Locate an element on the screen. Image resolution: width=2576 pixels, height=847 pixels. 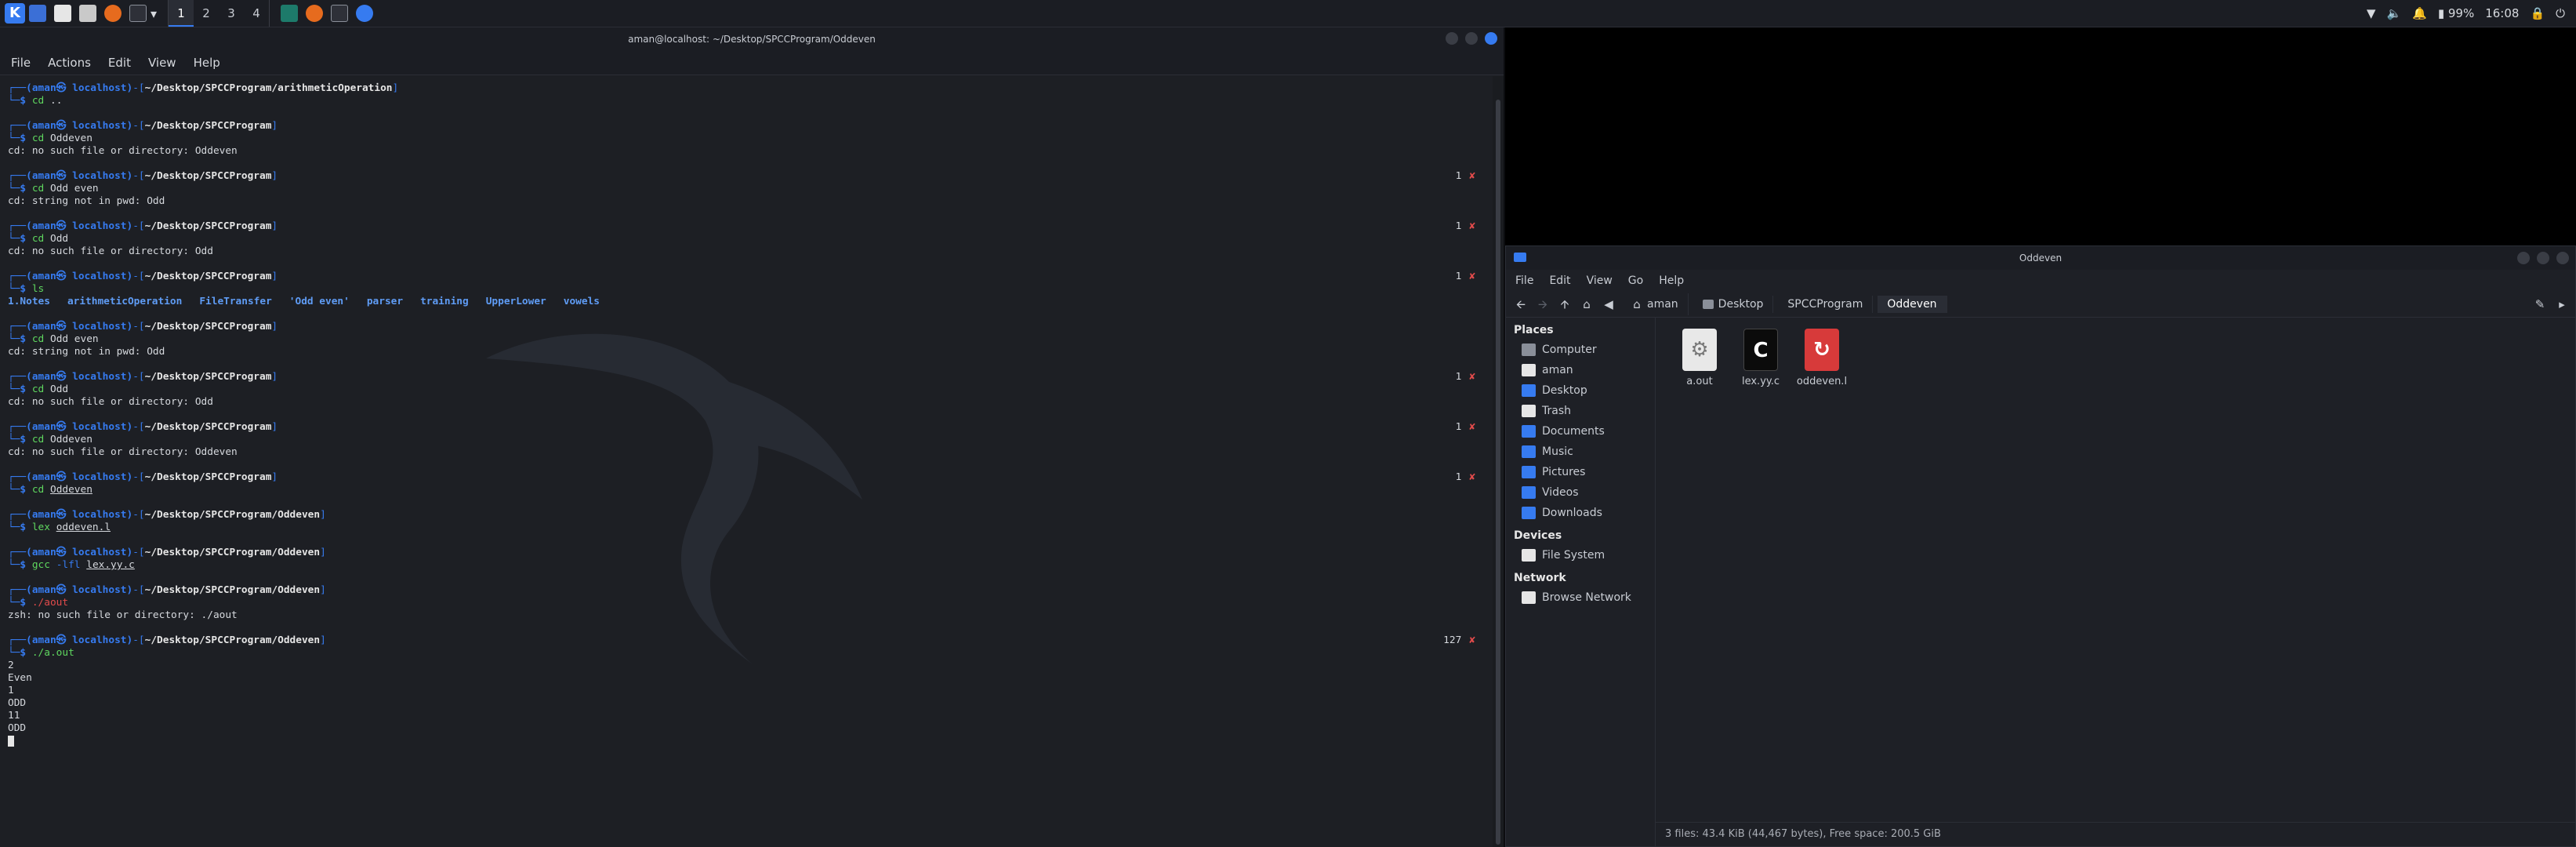
workspace-4: 4 is located at coordinates (256, 13).